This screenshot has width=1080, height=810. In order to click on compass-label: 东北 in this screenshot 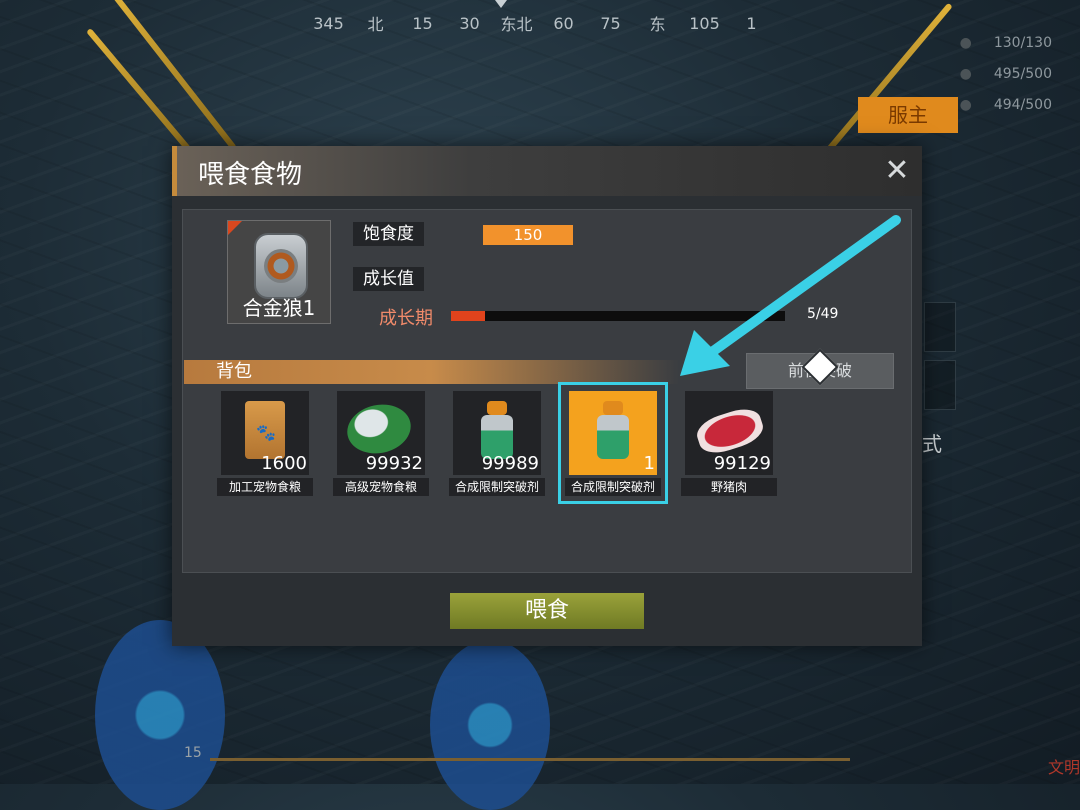, I will do `click(516, 24)`.